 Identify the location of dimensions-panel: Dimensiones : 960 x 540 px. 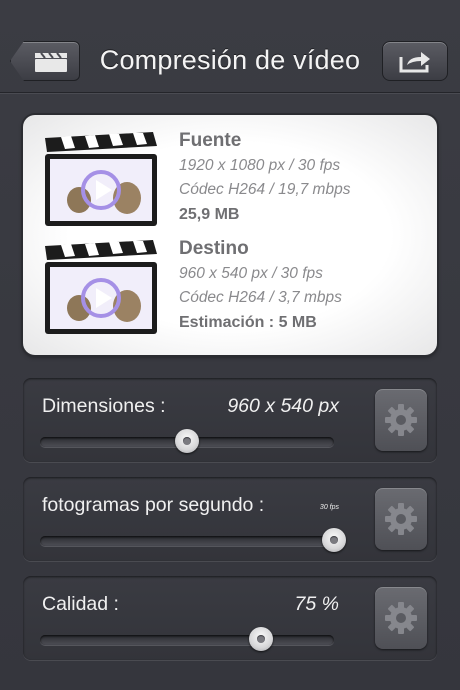
(230, 420).